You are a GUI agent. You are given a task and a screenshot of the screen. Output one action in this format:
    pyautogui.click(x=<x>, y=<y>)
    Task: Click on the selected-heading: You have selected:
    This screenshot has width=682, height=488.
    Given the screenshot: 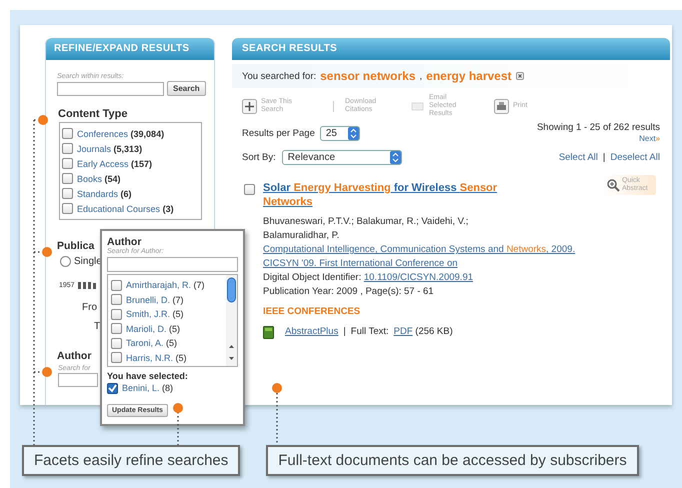 What is the action you would take?
    pyautogui.click(x=148, y=376)
    